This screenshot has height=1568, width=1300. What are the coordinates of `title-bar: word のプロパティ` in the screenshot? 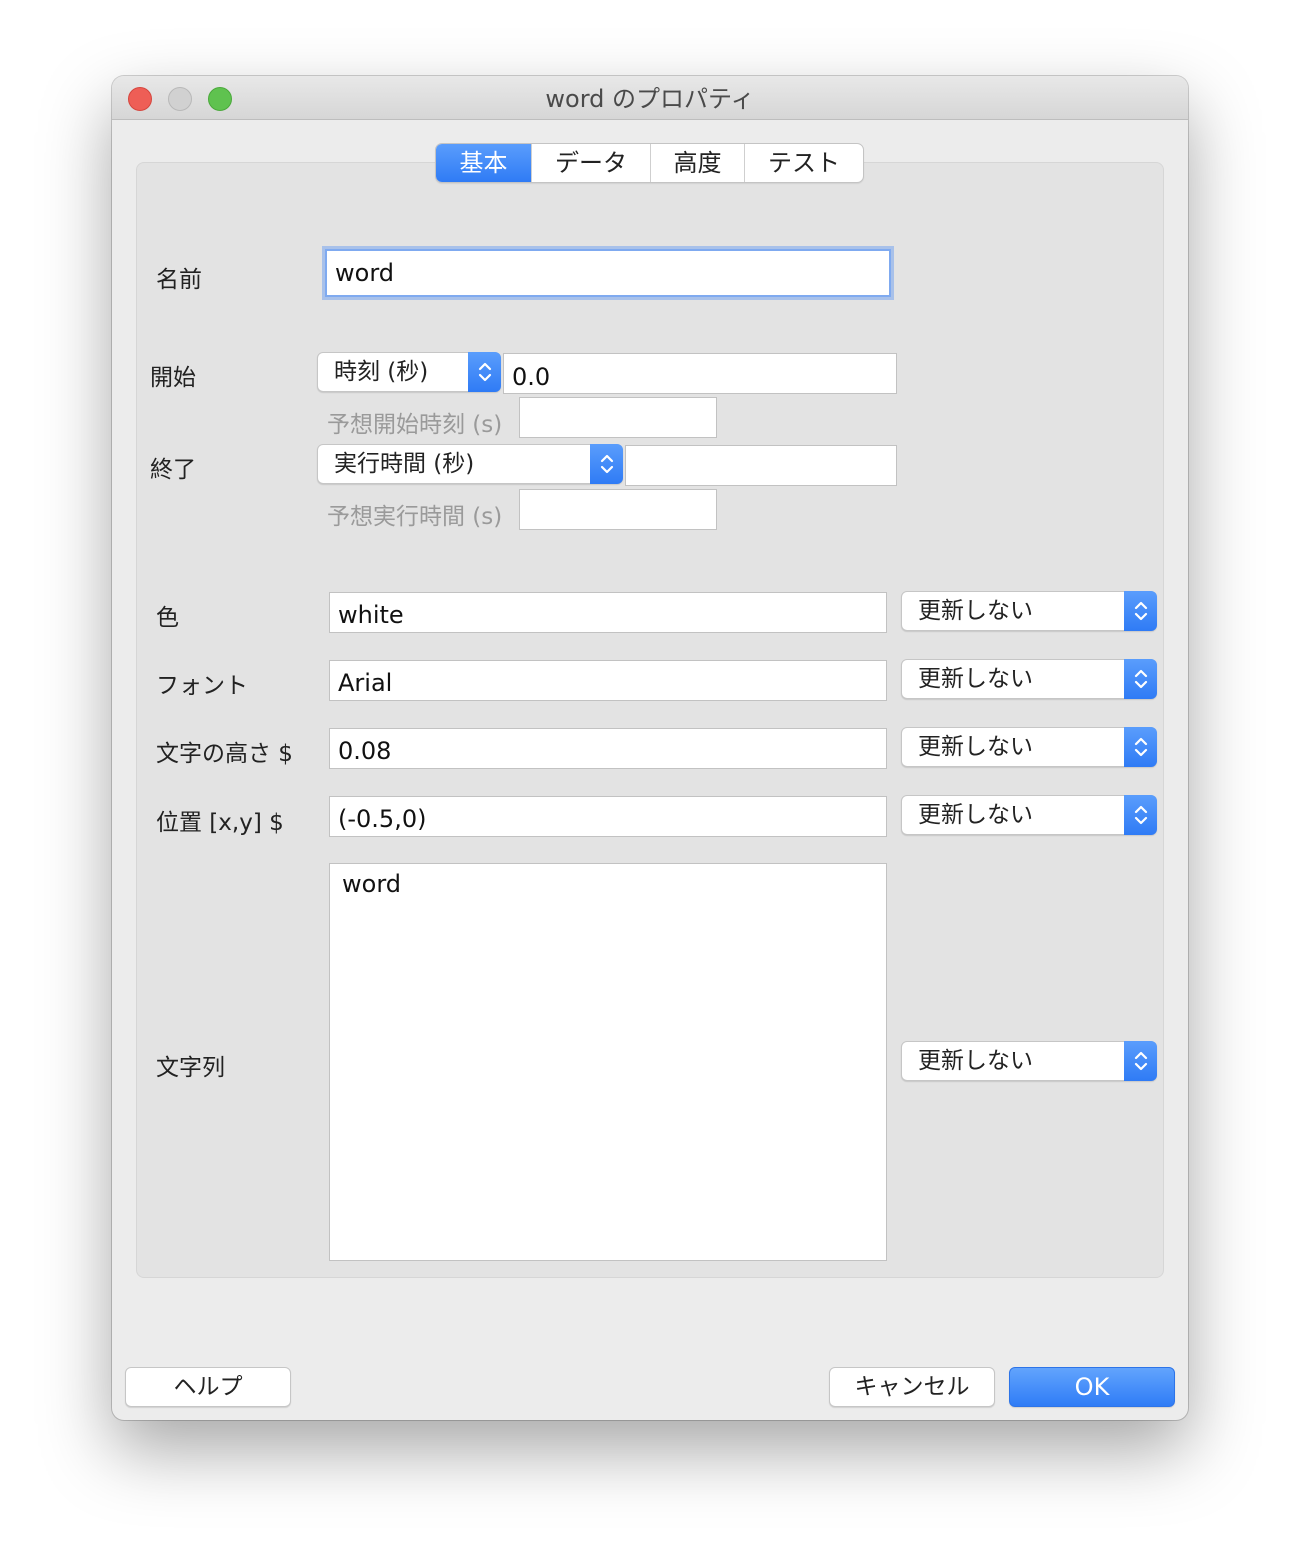 It's located at (650, 98).